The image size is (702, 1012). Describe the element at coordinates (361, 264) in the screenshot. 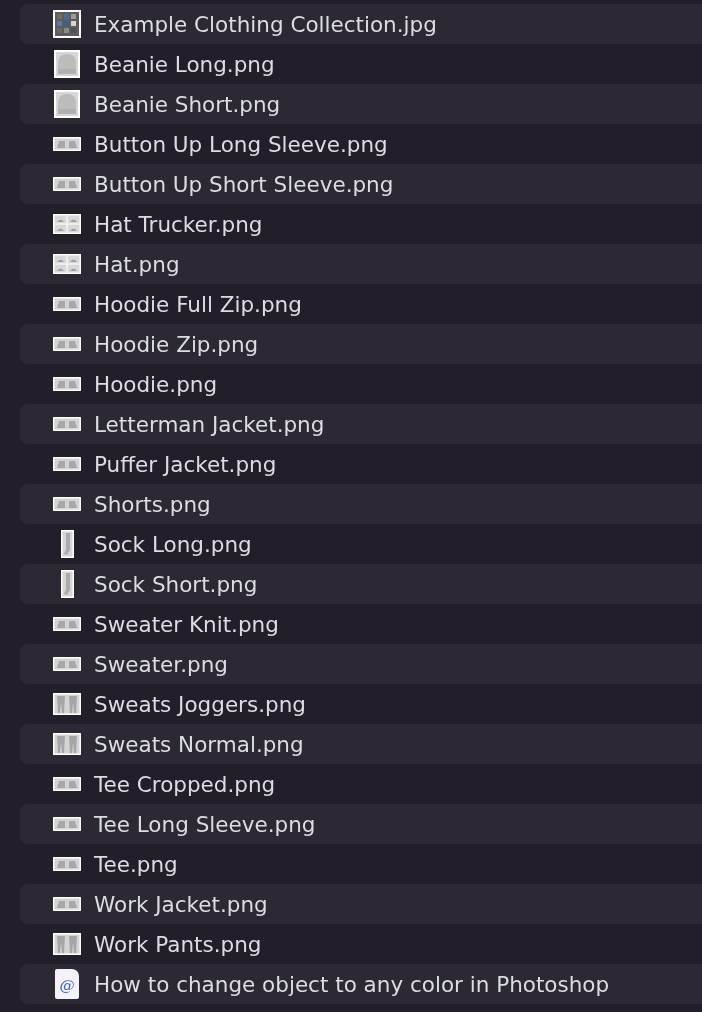

I see `file-row: Hat.png` at that location.